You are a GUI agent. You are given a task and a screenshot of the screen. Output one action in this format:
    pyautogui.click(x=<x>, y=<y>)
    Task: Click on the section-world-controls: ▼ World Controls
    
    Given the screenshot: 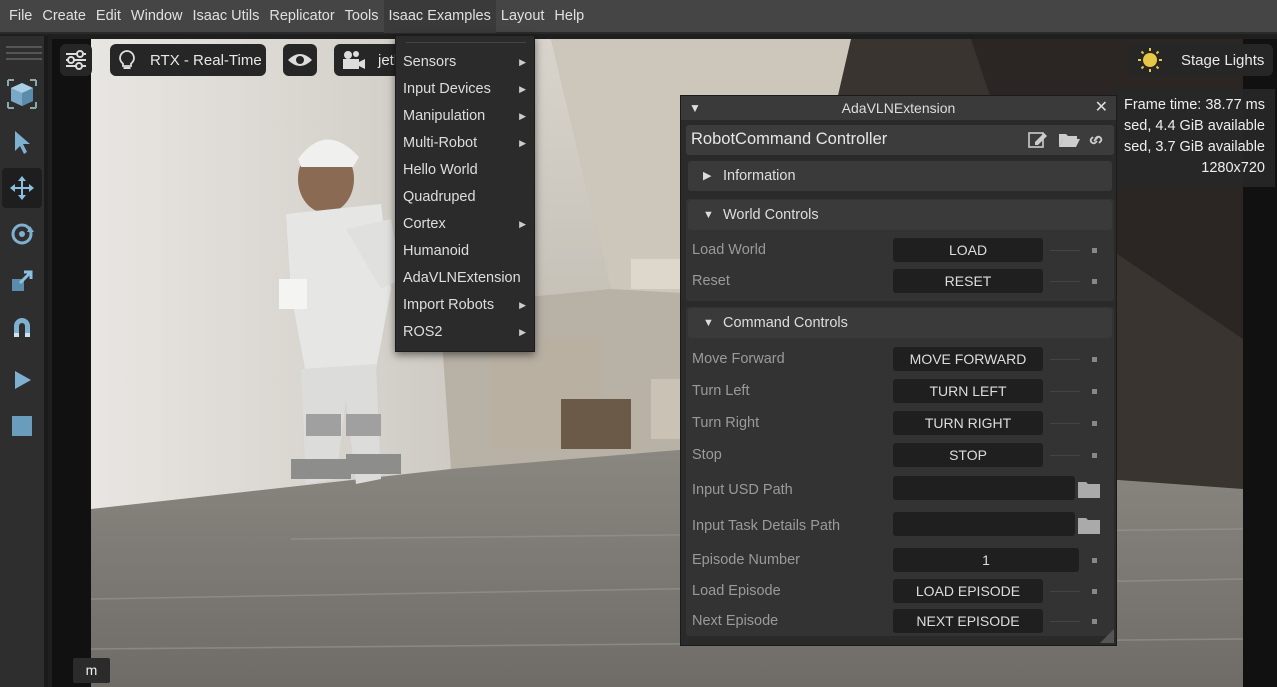 What is the action you would take?
    pyautogui.click(x=900, y=215)
    